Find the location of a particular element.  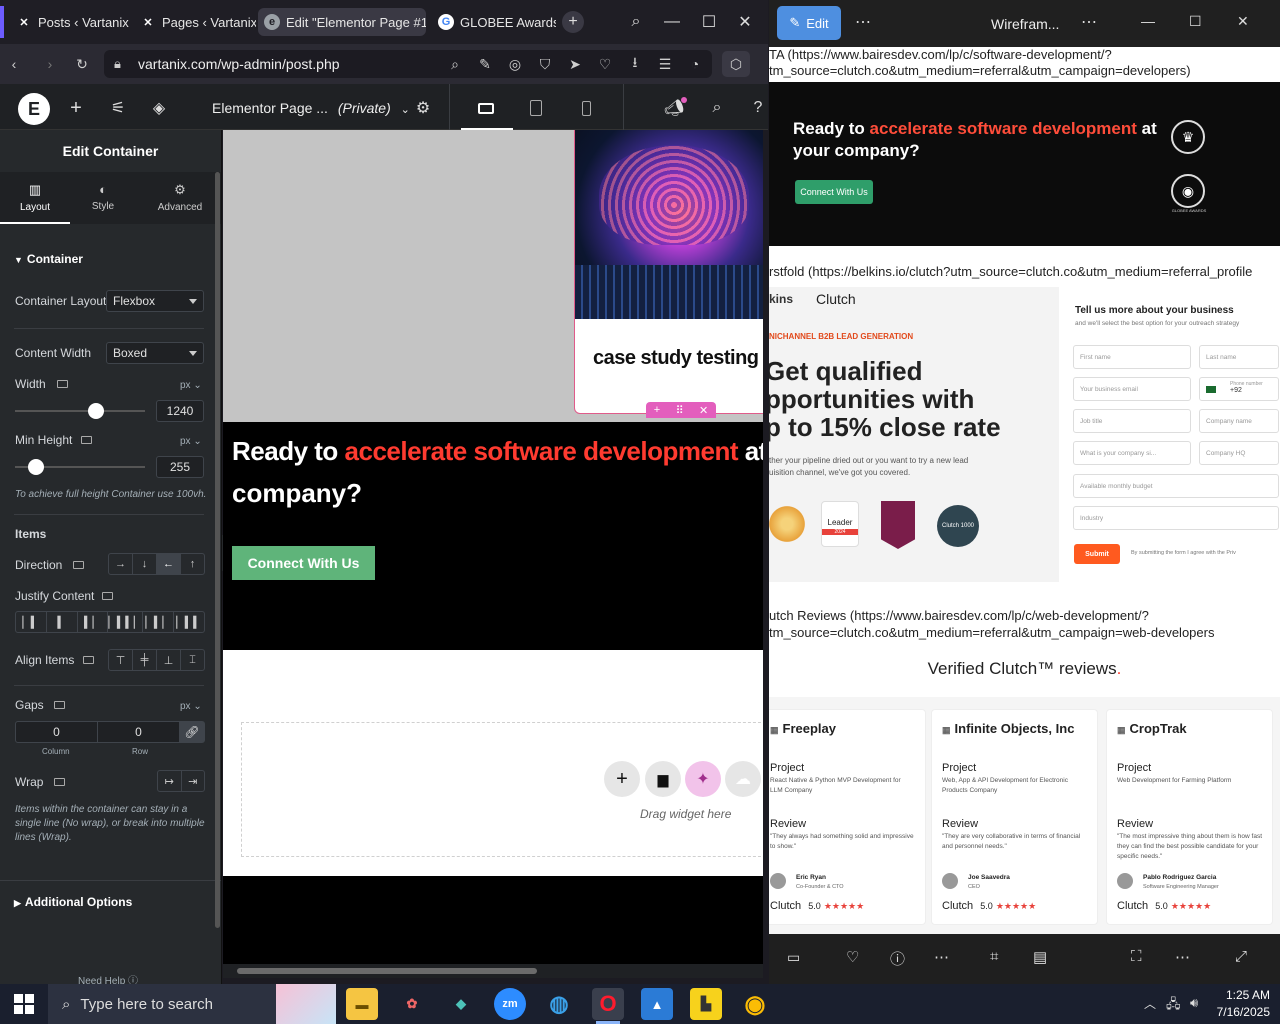

align-stretch-icon: ⌶ is located at coordinates (192, 660).